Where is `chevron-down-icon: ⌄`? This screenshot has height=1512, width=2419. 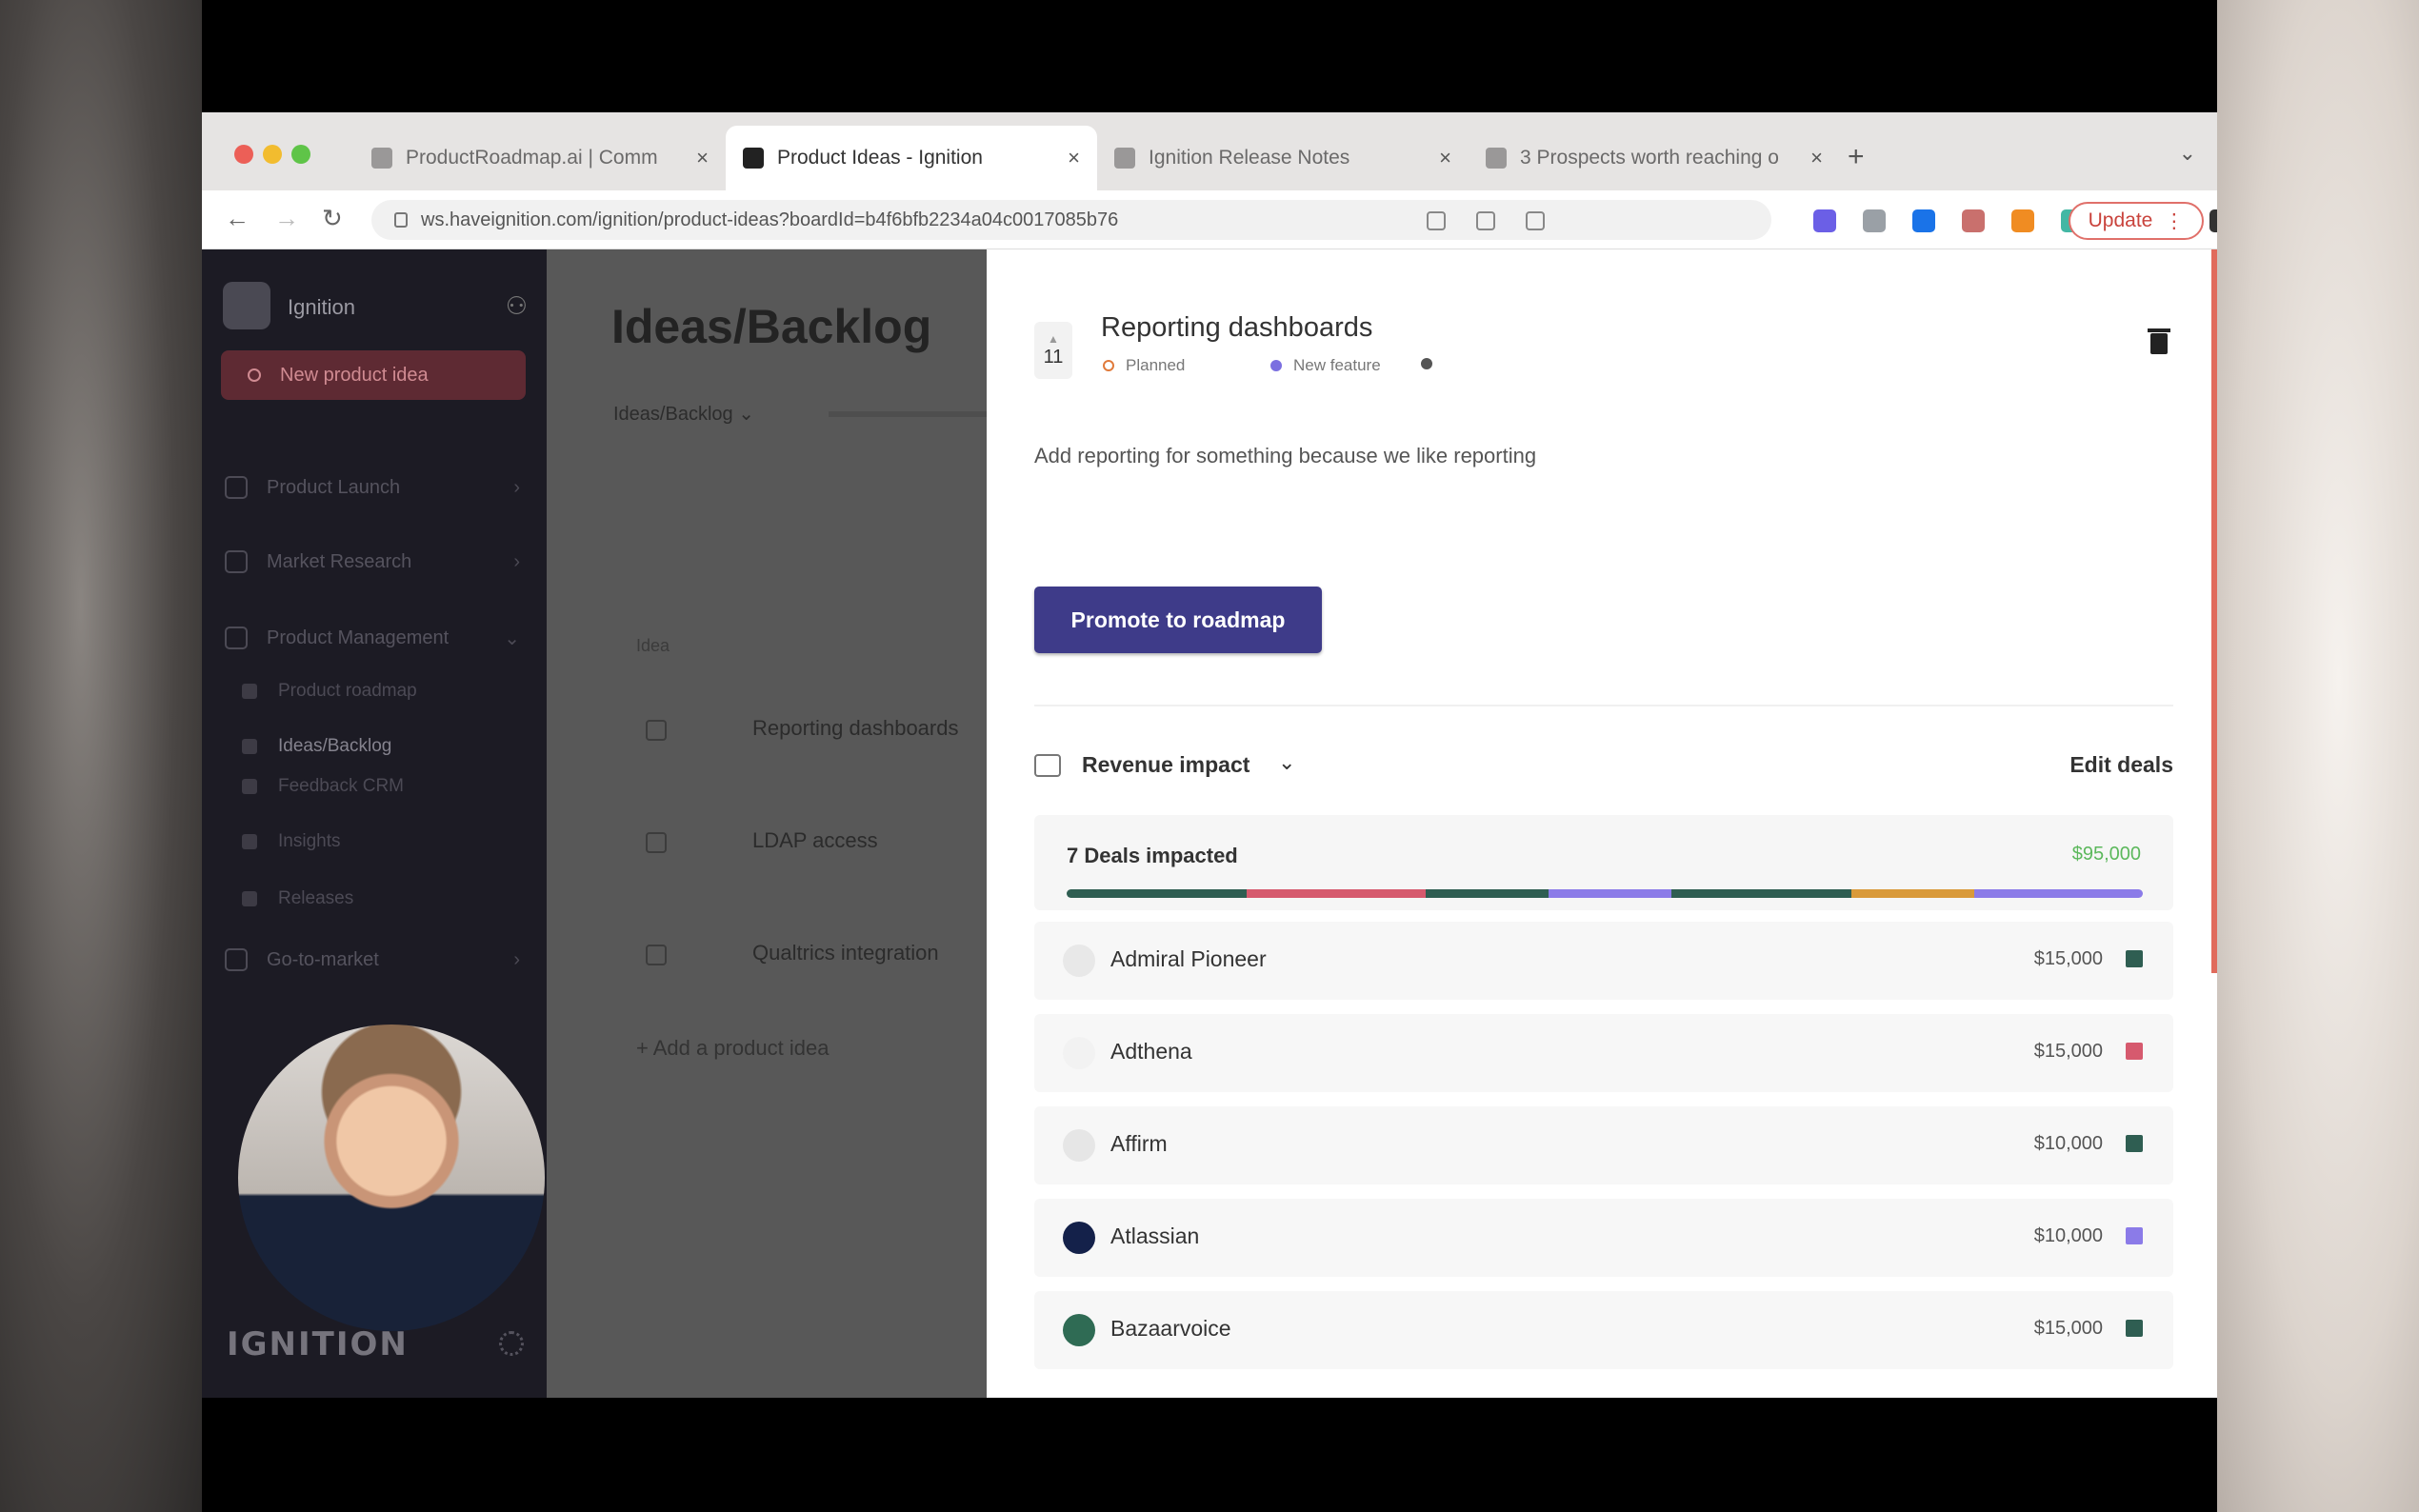
chevron-down-icon: ⌄ is located at coordinates (1286, 762).